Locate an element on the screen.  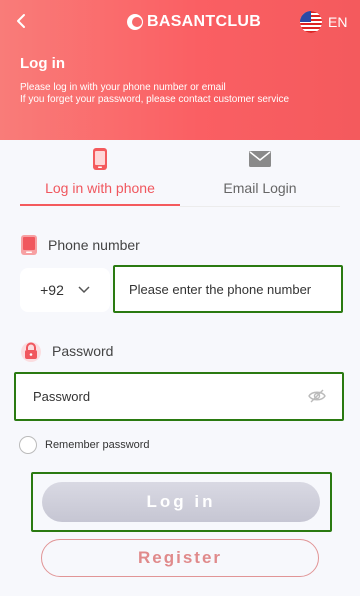
eye-hidden-icon is located at coordinates (317, 396).